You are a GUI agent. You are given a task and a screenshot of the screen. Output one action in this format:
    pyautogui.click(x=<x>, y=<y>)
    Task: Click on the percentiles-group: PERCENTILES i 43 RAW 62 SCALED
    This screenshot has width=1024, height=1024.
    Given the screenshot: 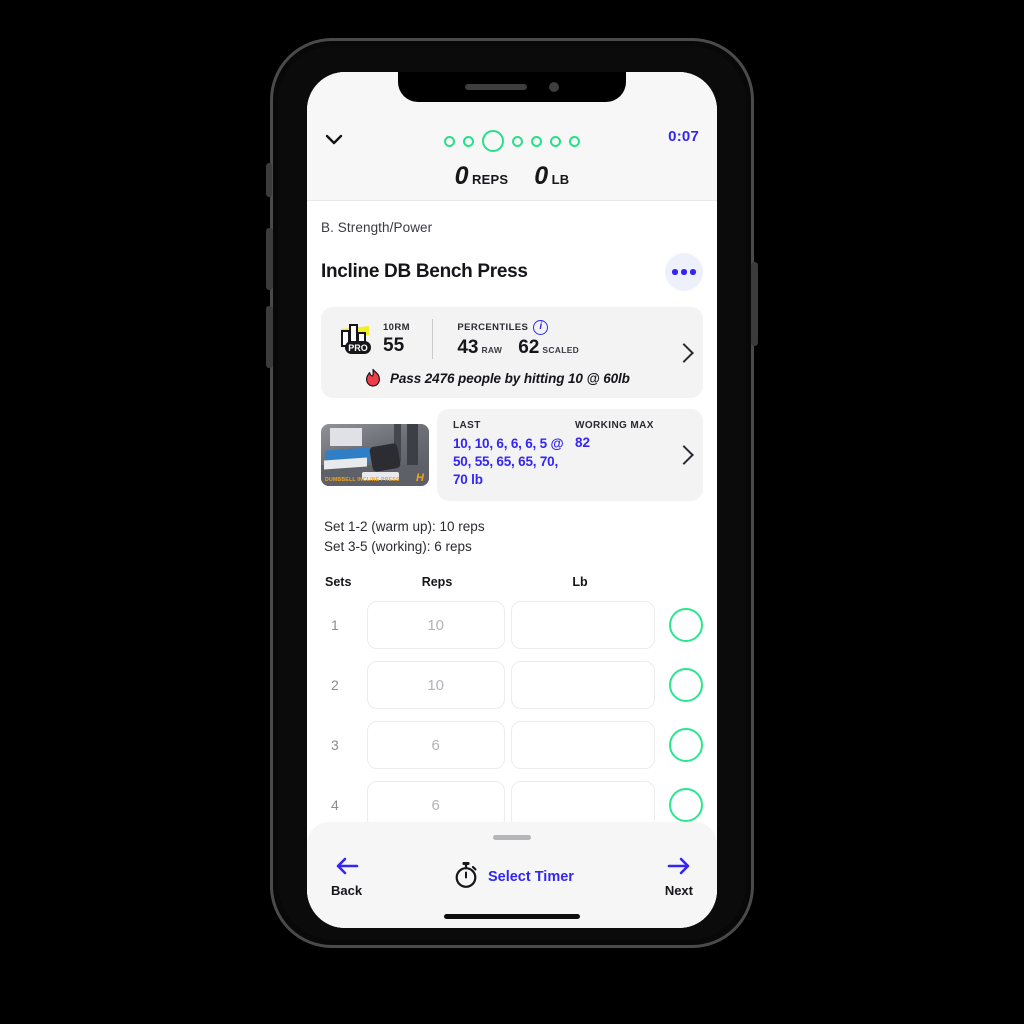 What is the action you would take?
    pyautogui.click(x=518, y=339)
    